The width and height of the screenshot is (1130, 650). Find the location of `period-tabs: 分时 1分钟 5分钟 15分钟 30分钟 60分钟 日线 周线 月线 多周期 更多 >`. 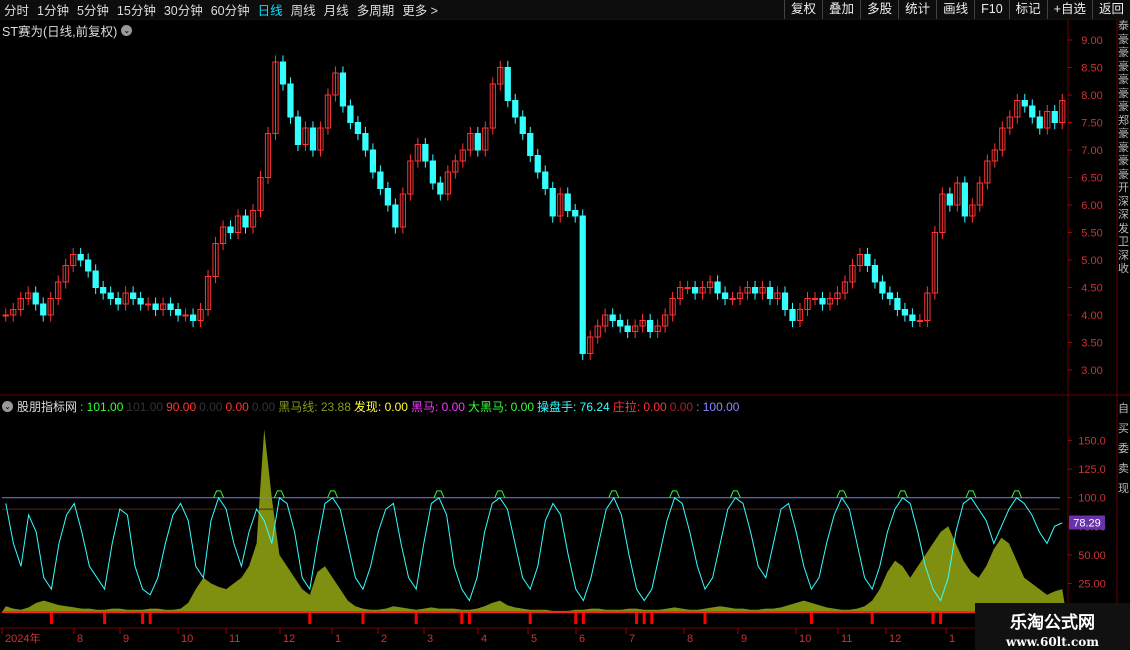

period-tabs: 分时 1分钟 5分钟 15分钟 30分钟 60分钟 日线 周线 月线 多周期 更多 > is located at coordinates (221, 9).